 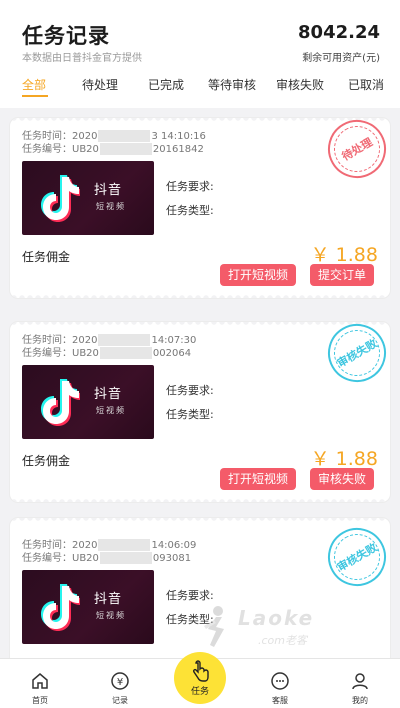 I want to click on task-id: 任务编号：UB20 20161842, so click(x=113, y=149).